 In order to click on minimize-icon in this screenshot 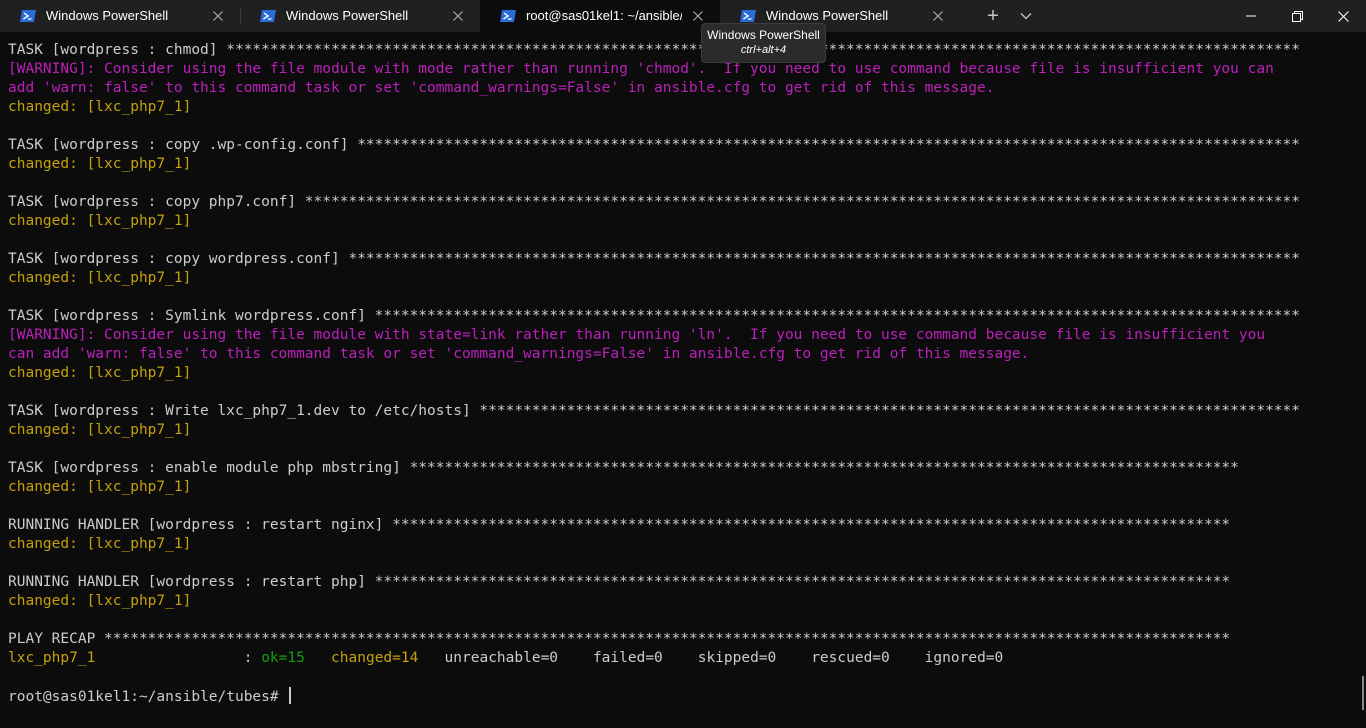, I will do `click(1251, 16)`.